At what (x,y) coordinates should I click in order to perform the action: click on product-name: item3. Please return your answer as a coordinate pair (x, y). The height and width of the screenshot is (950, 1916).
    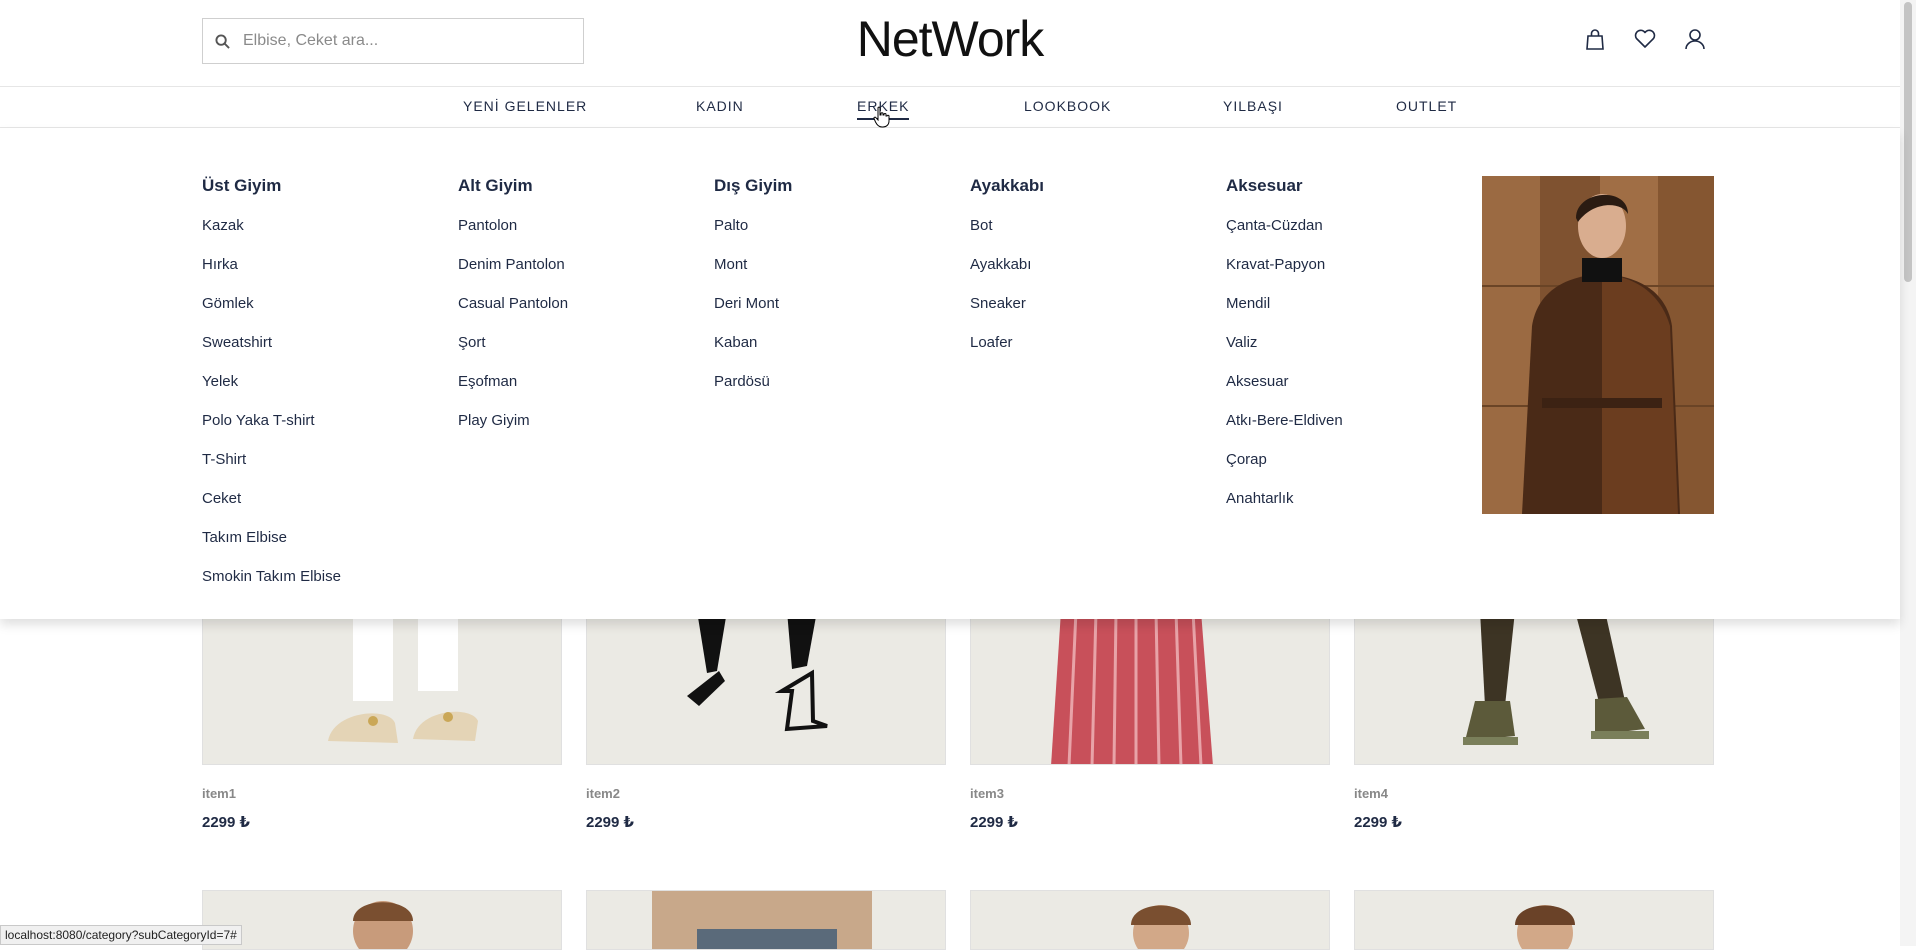
    Looking at the image, I should click on (987, 793).